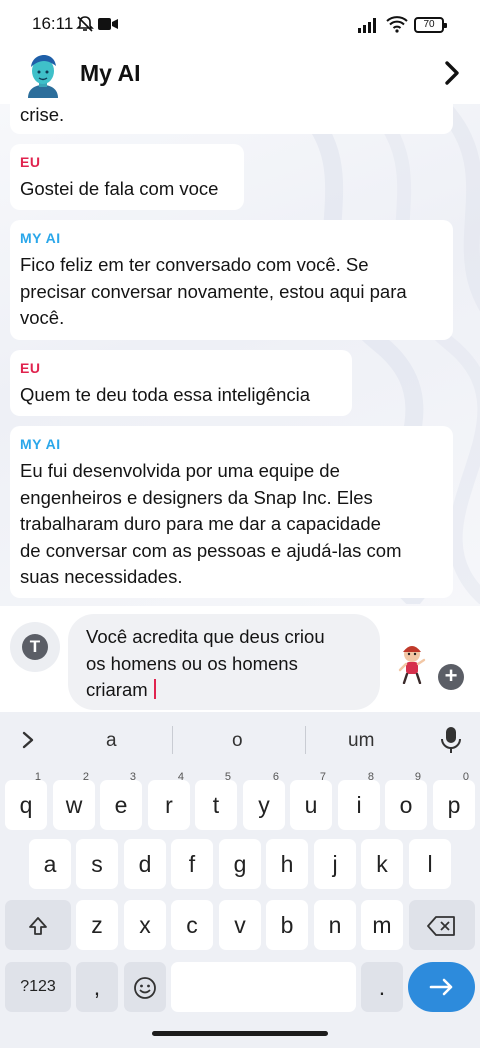 The height and width of the screenshot is (1048, 480). Describe the element at coordinates (264, 805) in the screenshot. I see `key-label: y` at that location.